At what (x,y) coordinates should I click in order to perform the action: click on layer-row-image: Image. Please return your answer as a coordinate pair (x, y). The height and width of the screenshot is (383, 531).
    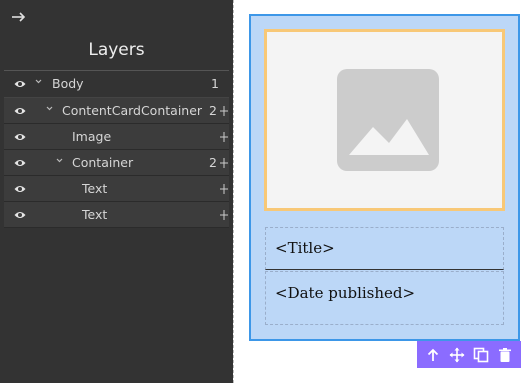
    Looking at the image, I should click on (116, 137).